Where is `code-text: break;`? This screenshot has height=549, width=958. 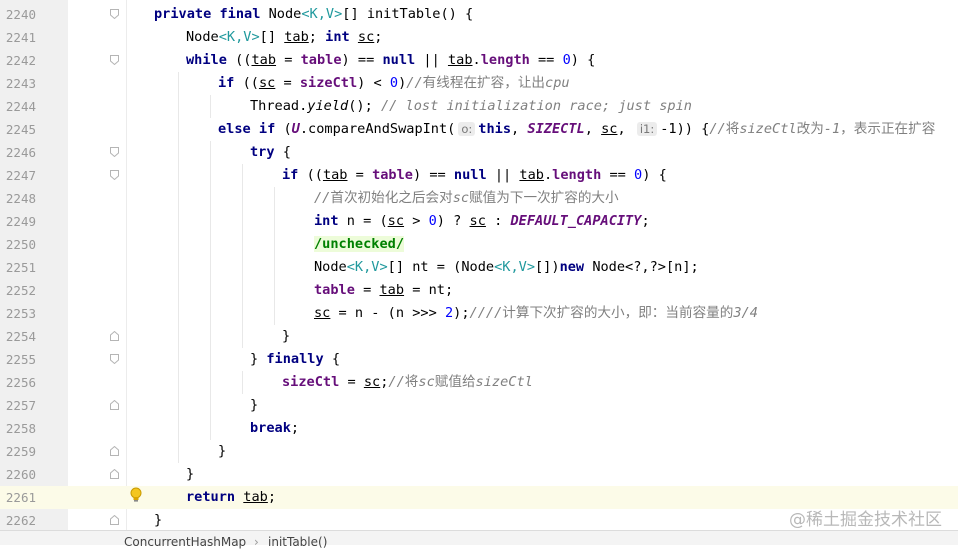
code-text: break; is located at coordinates (274, 428).